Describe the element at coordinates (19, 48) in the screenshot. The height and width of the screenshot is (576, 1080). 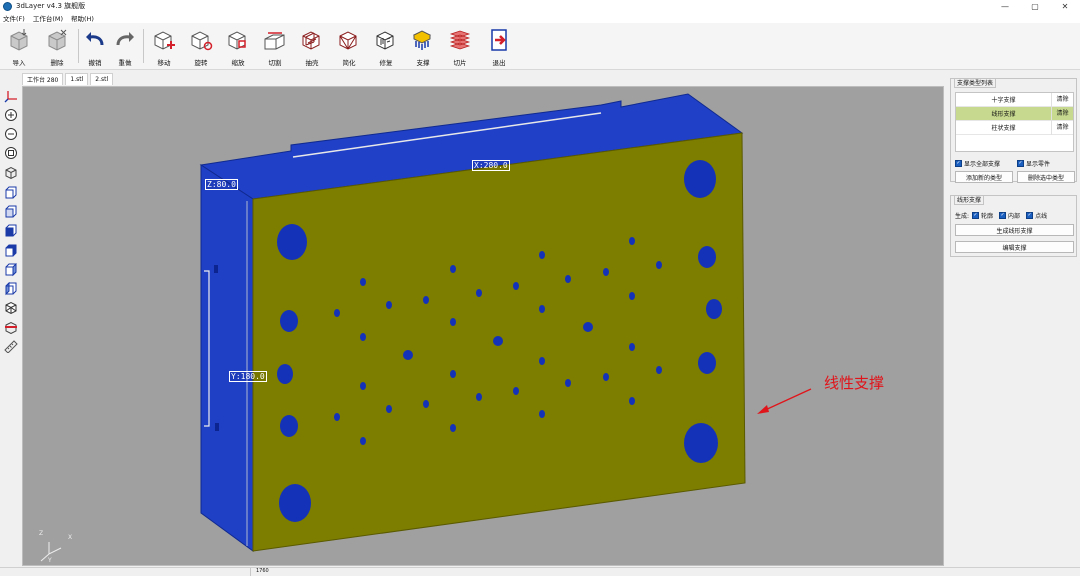
I see `import-button: 导入` at that location.